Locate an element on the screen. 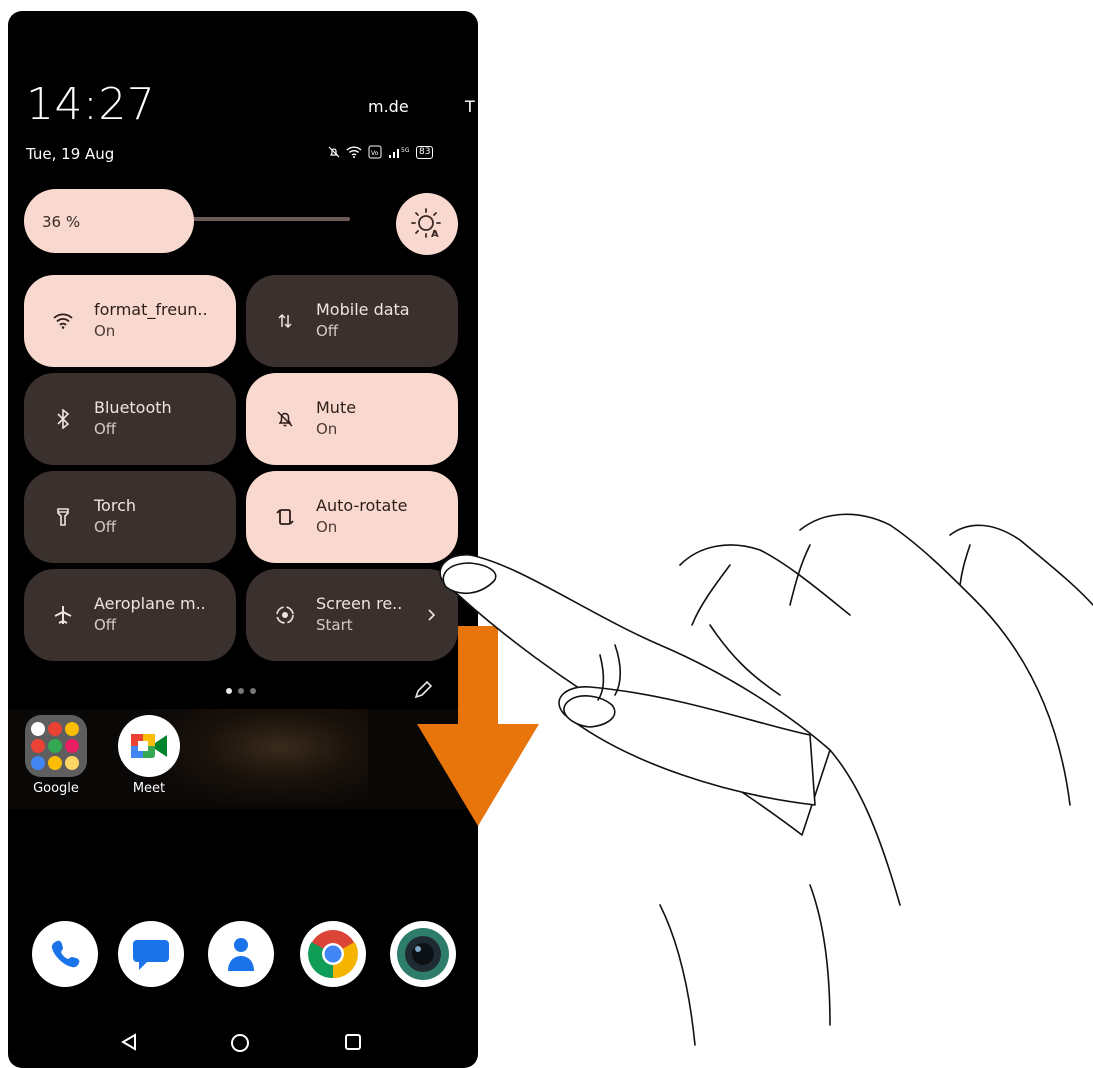  tile-aeroplane: Aeroplane m.. Off is located at coordinates (130, 615).